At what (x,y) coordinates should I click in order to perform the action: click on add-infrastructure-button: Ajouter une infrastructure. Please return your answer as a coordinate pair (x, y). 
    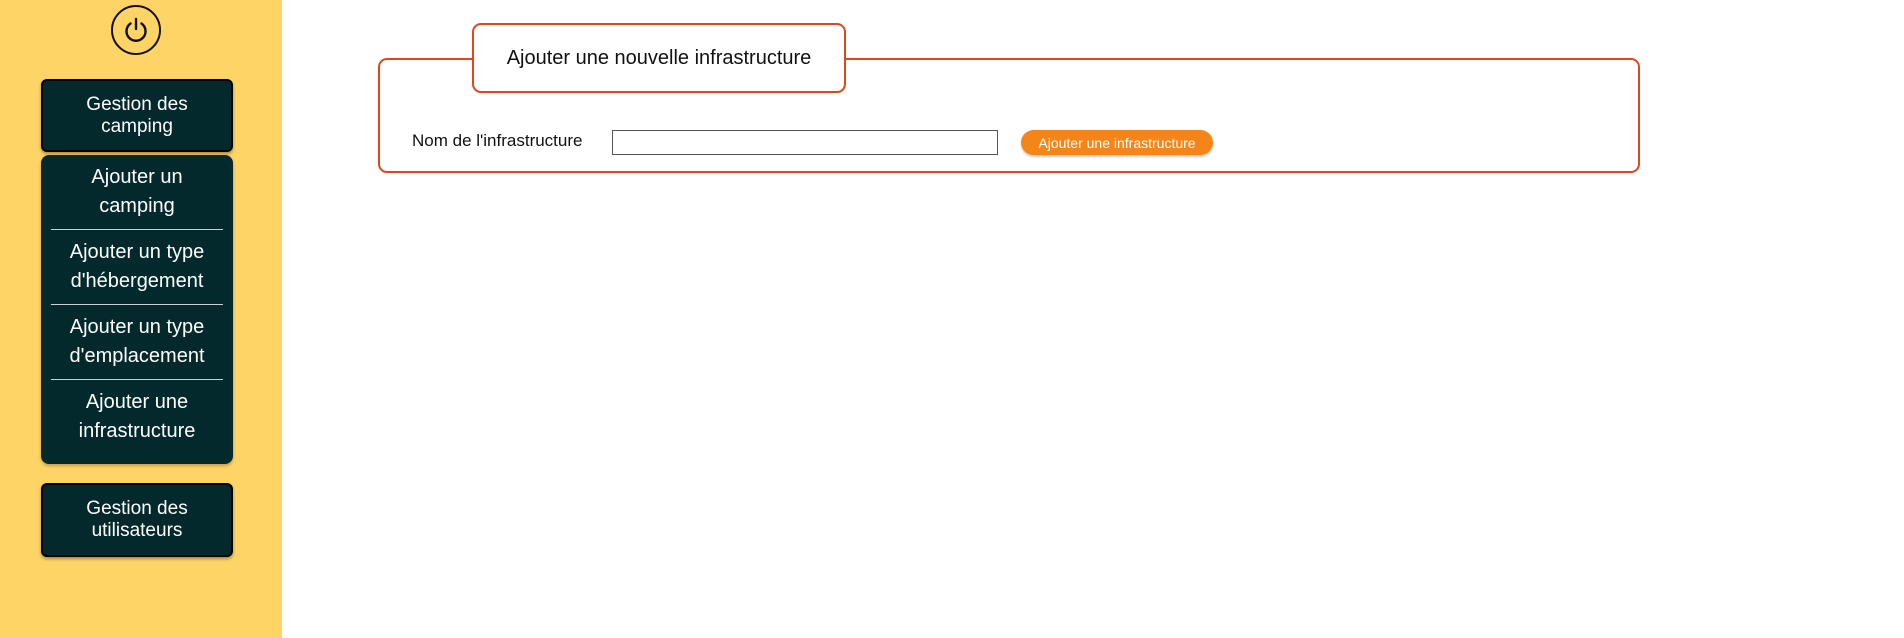
    Looking at the image, I should click on (1117, 142).